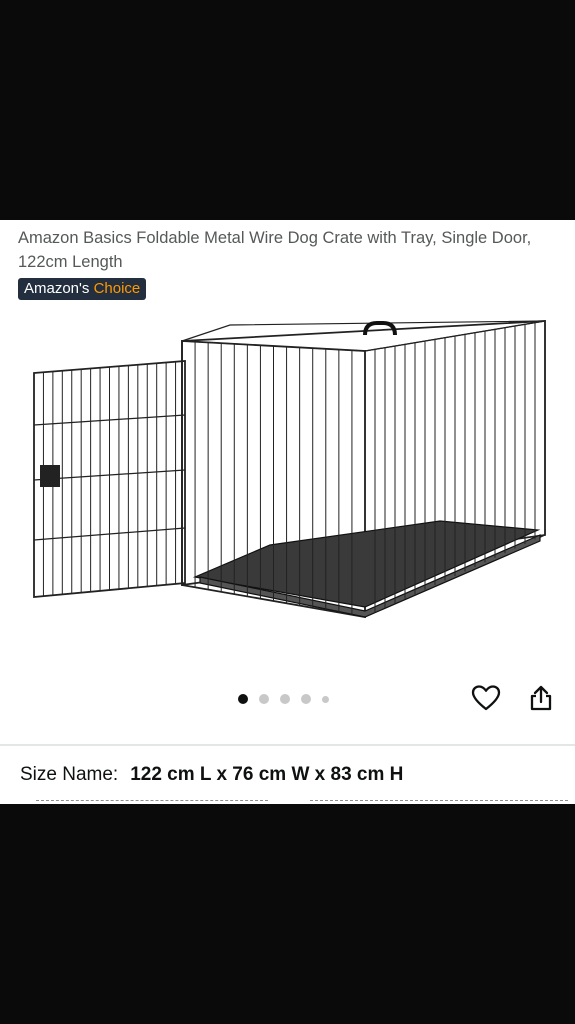  I want to click on share-icon, so click(541, 698).